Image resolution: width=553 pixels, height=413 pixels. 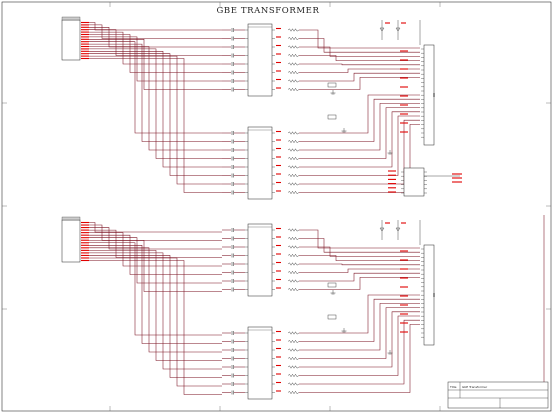 I want to click on title-block: Title GbE Transformer, so click(x=498, y=395).